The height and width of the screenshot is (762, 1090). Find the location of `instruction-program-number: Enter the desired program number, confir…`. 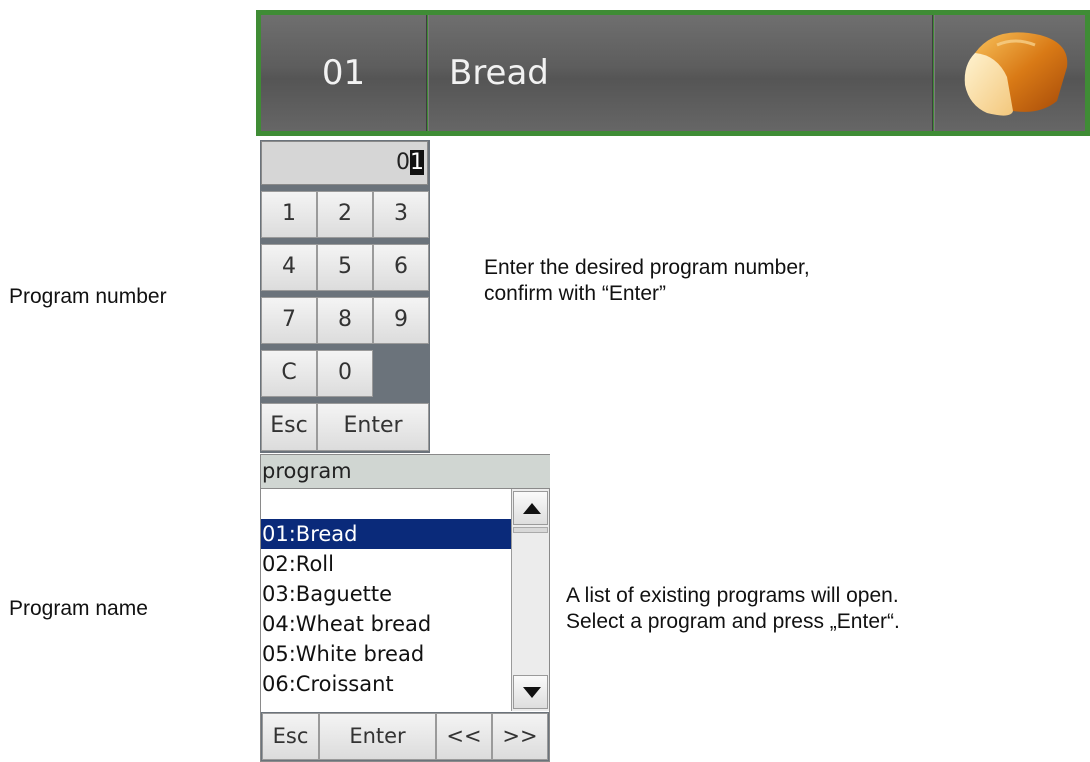

instruction-program-number: Enter the desired program number, confir… is located at coordinates (647, 280).